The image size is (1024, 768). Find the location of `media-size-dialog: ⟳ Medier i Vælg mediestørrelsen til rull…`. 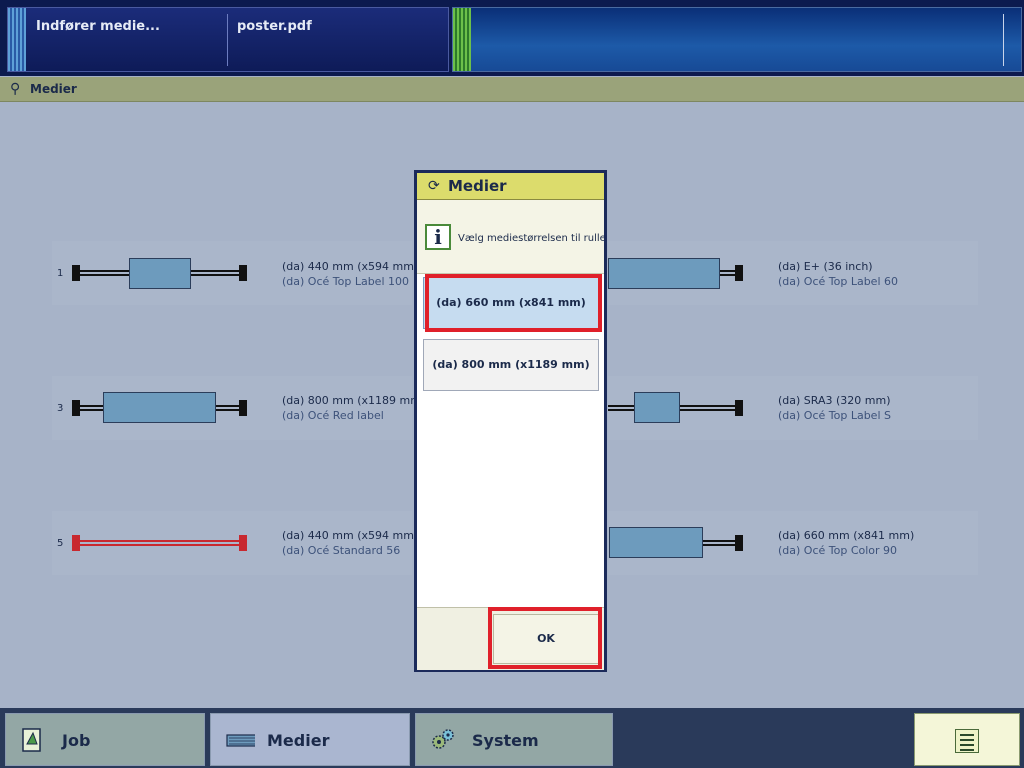

media-size-dialog: ⟳ Medier i Vælg mediestørrelsen til rull… is located at coordinates (510, 421).